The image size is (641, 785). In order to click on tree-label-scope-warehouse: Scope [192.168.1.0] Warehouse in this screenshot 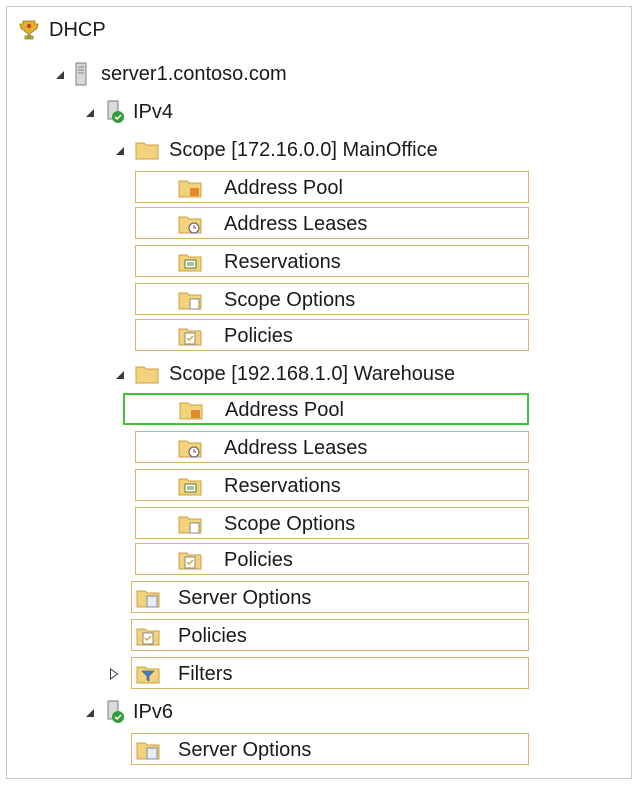, I will do `click(312, 374)`.